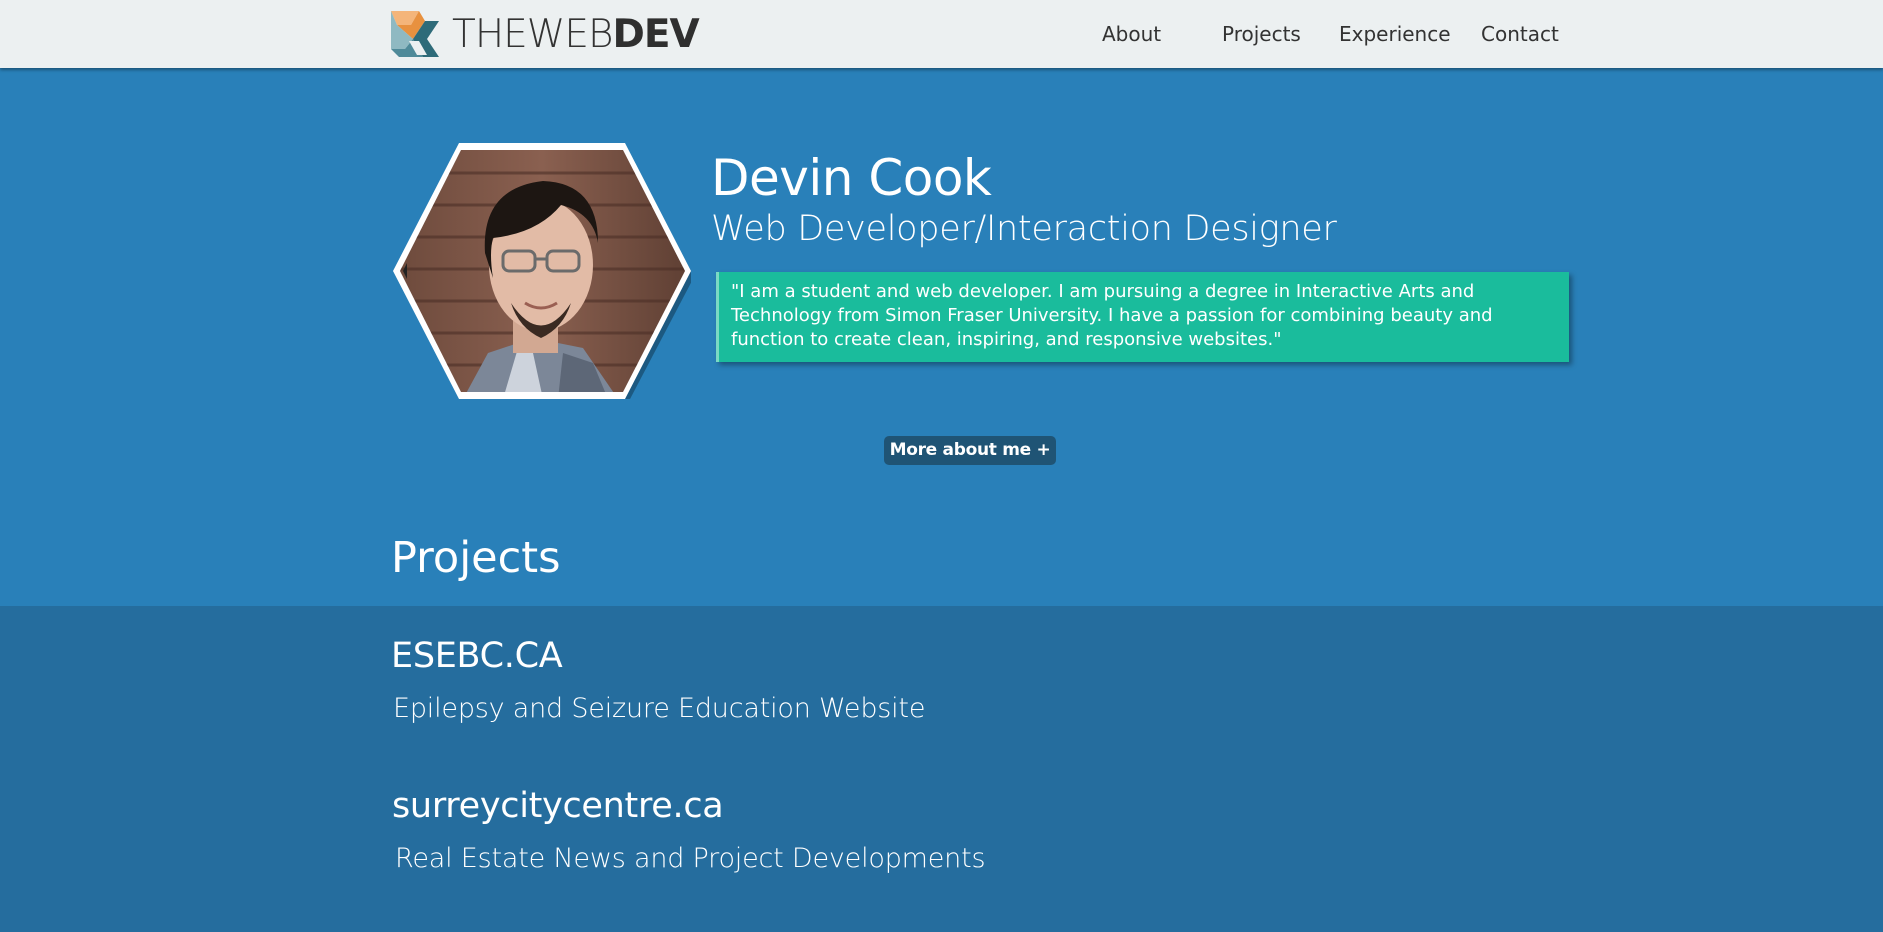  What do you see at coordinates (1395, 34) in the screenshot?
I see `nav-link-experience: Experience` at bounding box center [1395, 34].